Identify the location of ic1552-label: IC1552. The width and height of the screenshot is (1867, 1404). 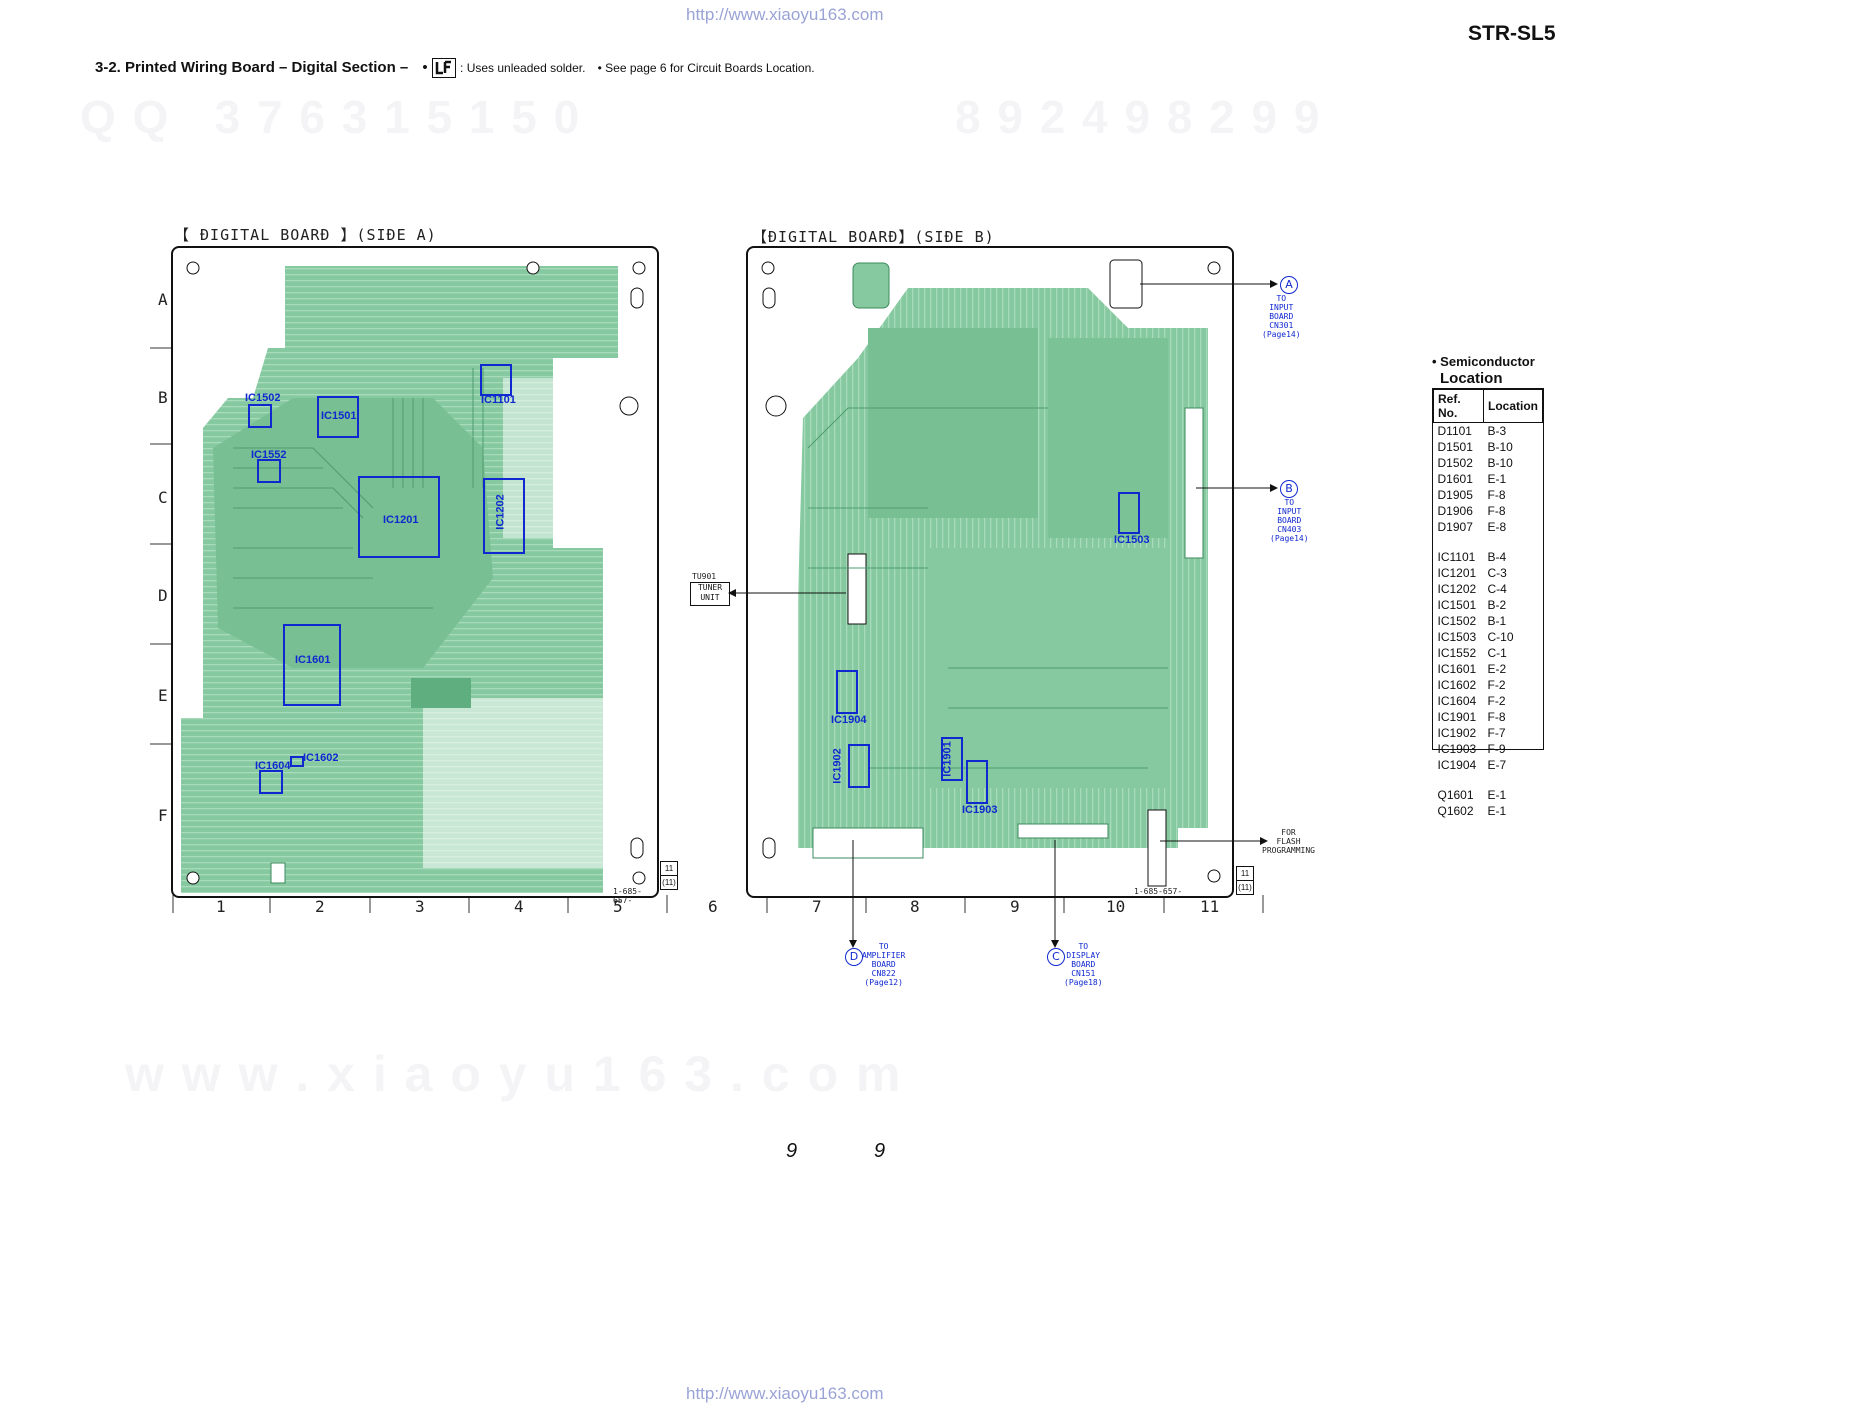
(269, 455).